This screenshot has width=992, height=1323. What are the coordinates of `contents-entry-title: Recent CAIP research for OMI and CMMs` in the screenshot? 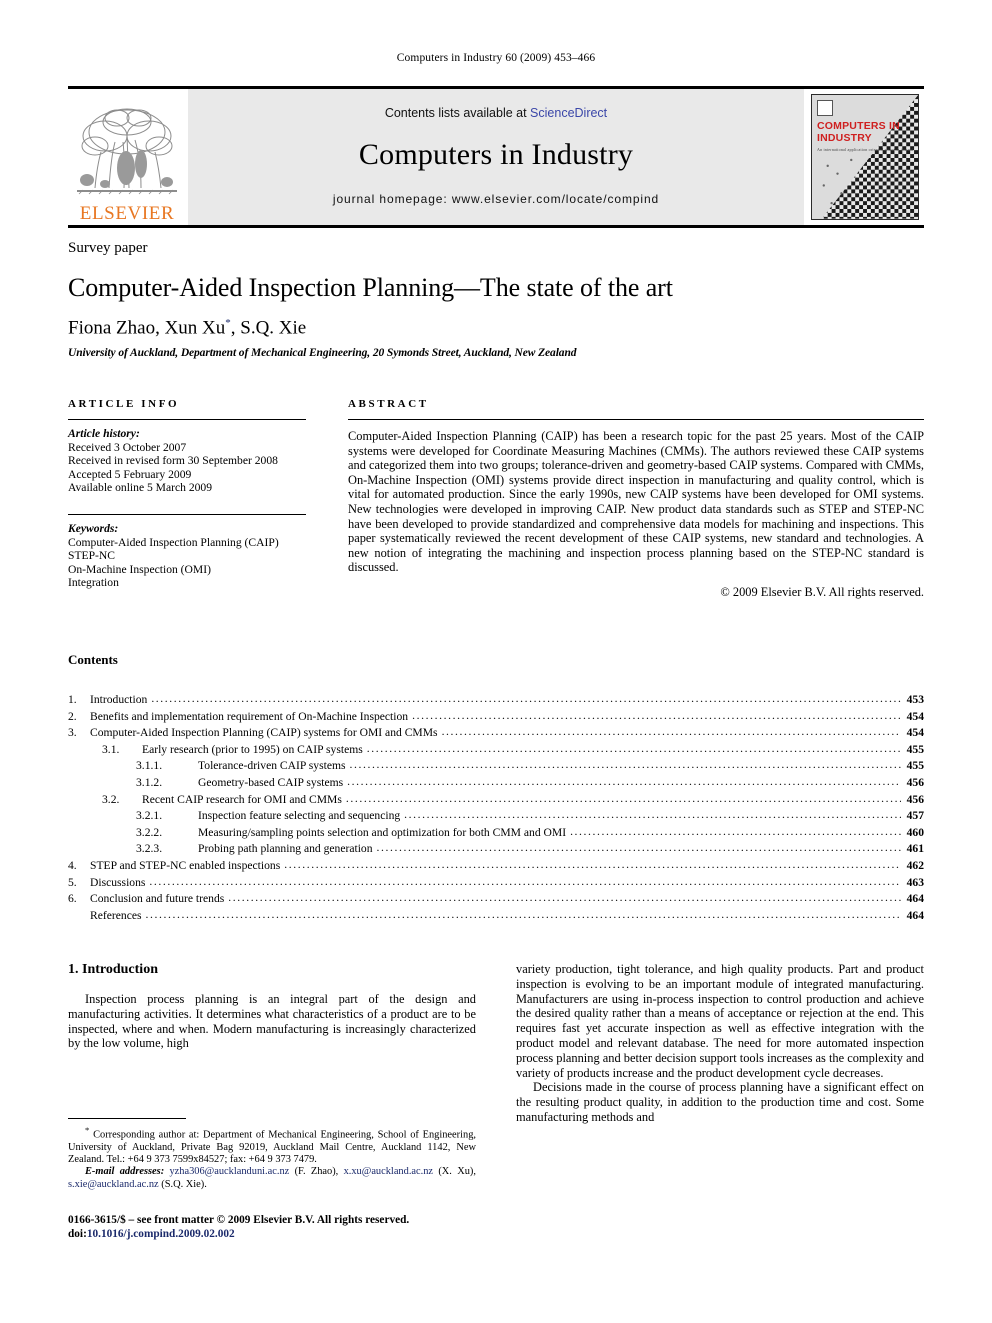 It's located at (242, 799).